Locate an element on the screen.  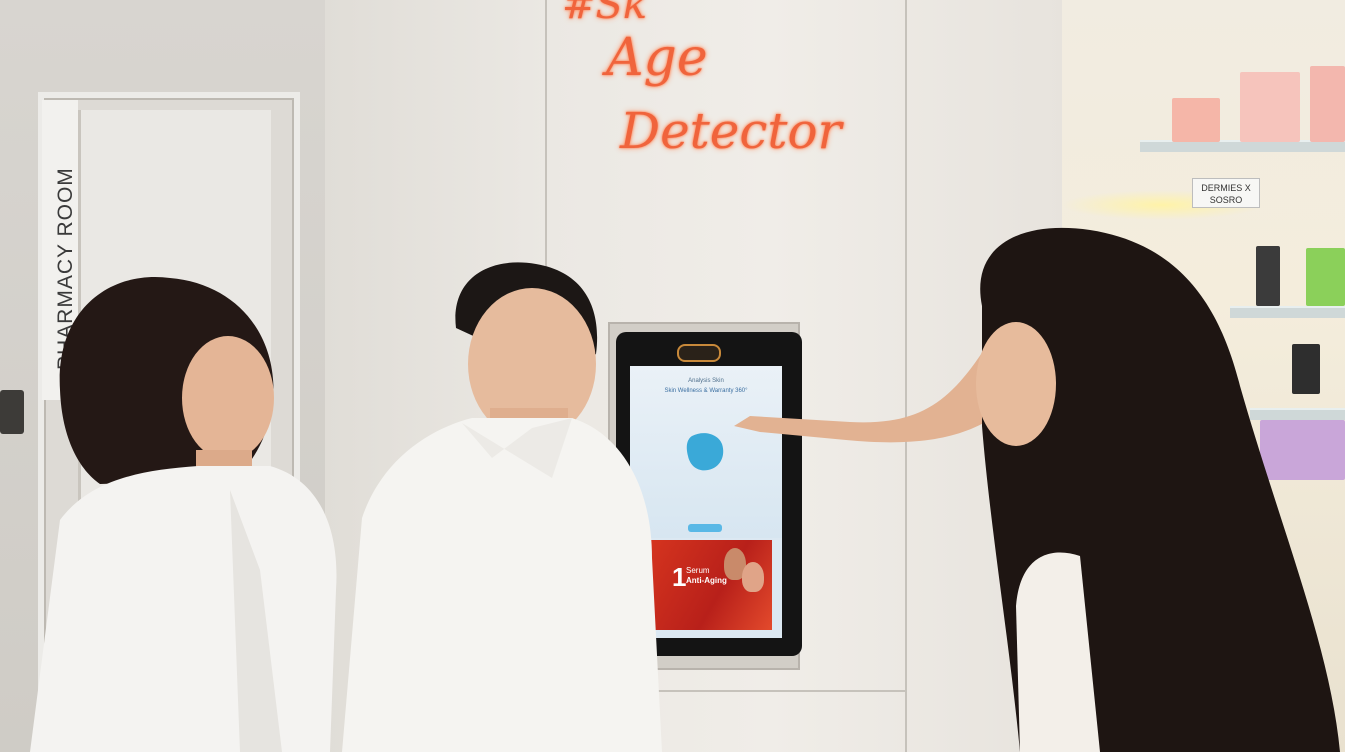
neon-detector: Detector is located at coordinates (731, 131).